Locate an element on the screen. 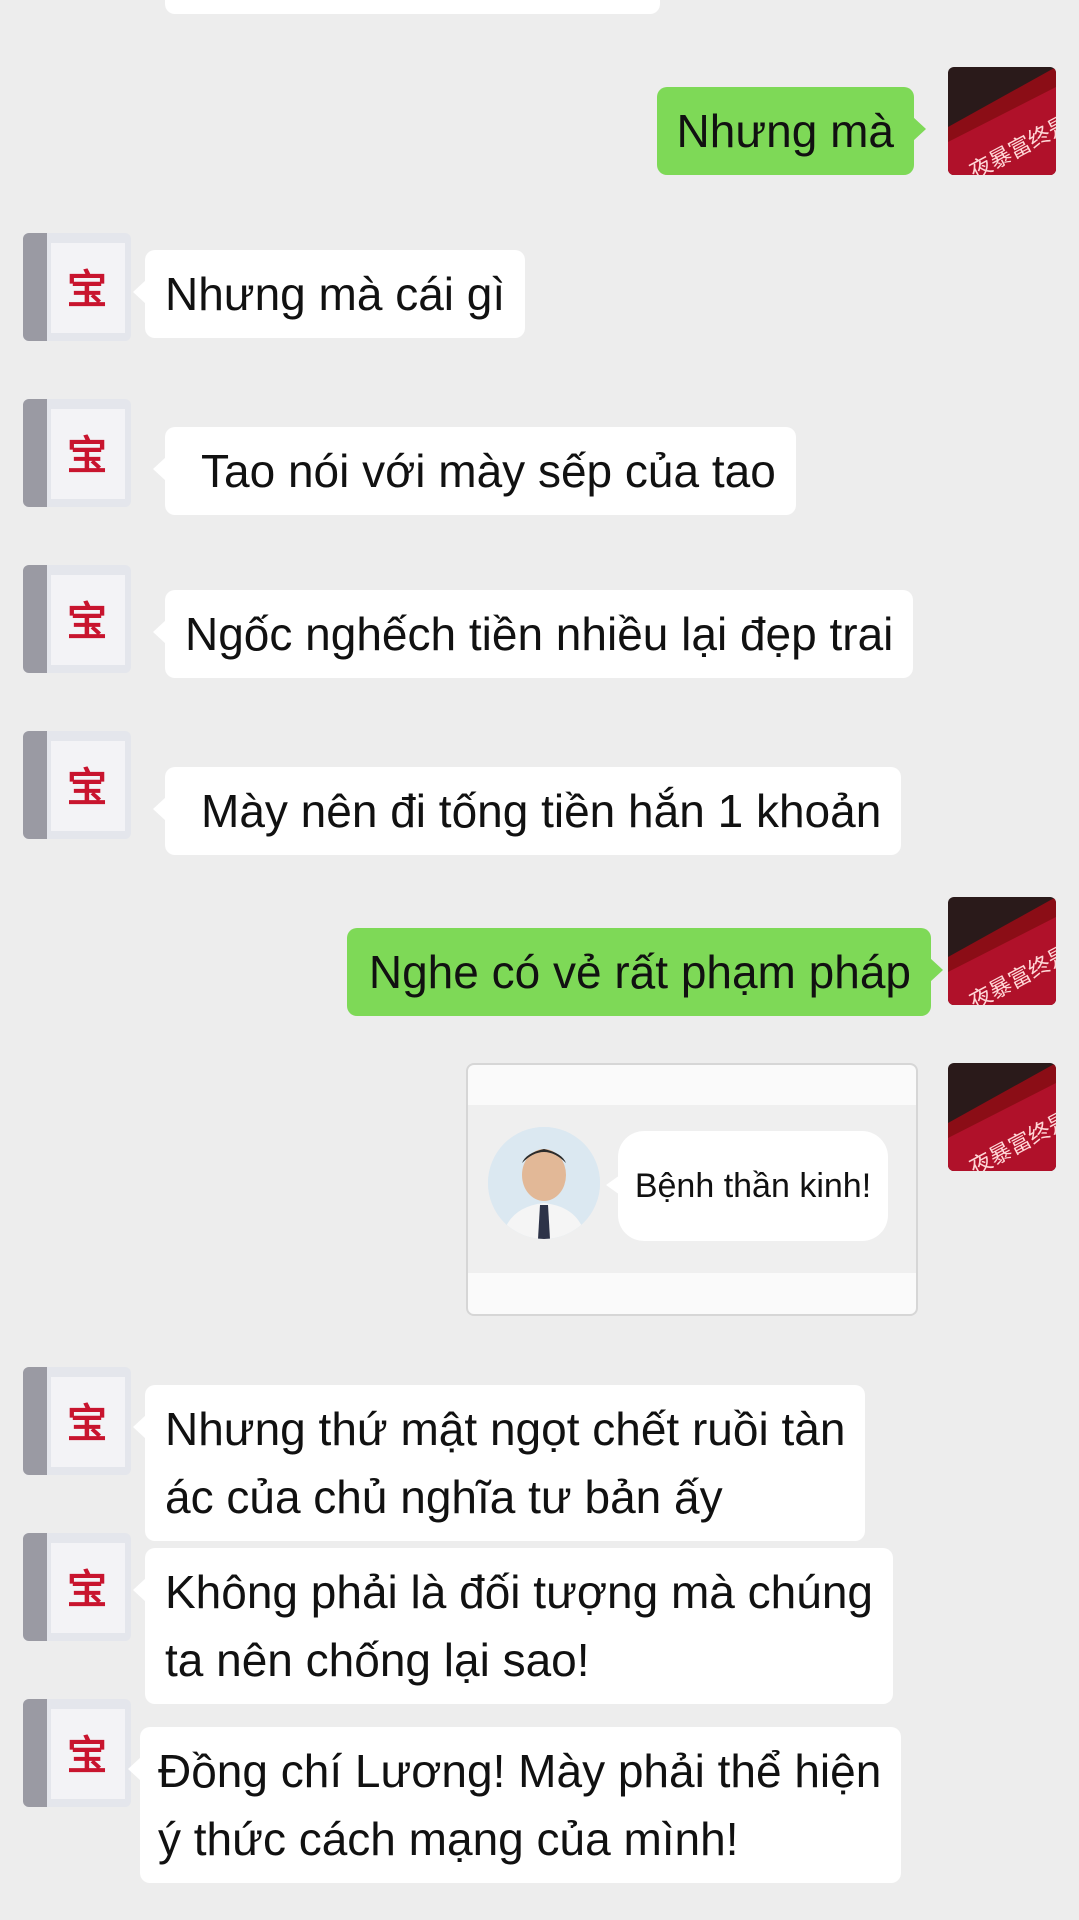  man-portrait-icon is located at coordinates (544, 1183).